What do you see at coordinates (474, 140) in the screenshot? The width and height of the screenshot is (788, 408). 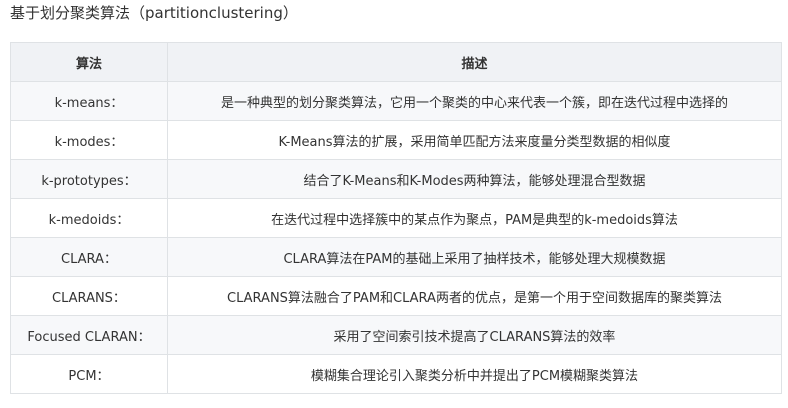 I see `description-cell: K-Means算法的扩展，采用简单匹配方法来度量分类型数据的相似度` at bounding box center [474, 140].